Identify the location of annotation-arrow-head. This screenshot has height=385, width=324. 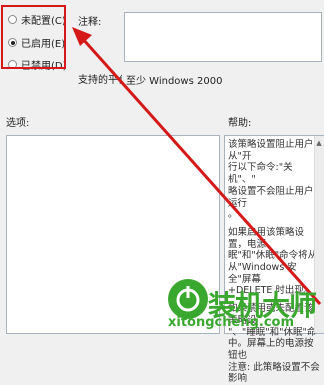
(82, 36).